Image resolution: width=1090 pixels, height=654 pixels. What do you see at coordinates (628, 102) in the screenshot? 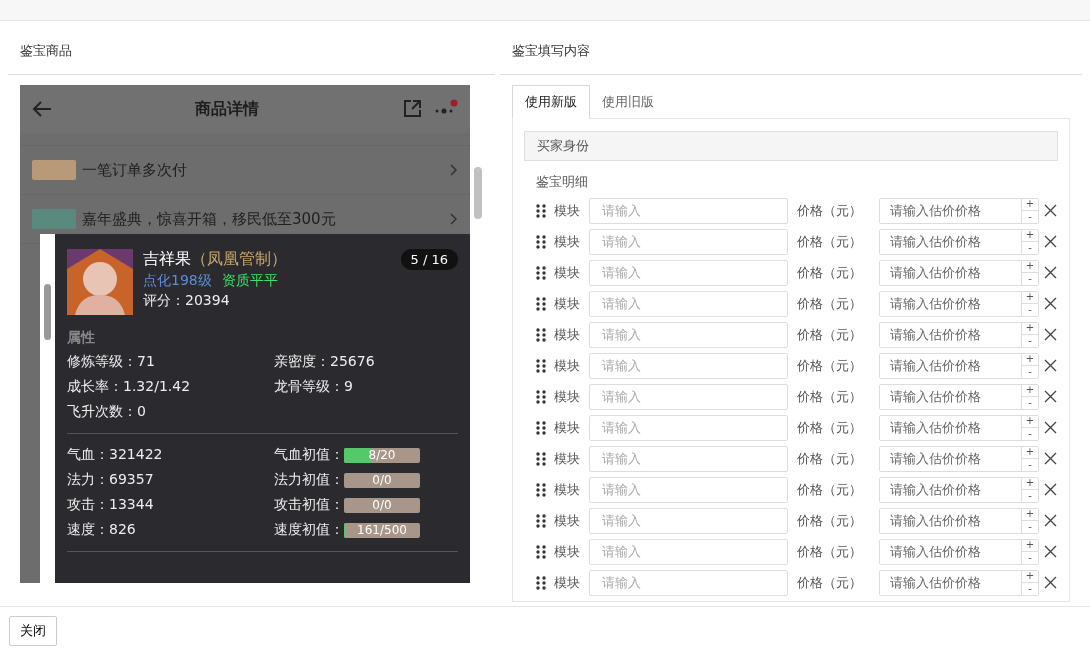
I see `tab: 使用旧版` at bounding box center [628, 102].